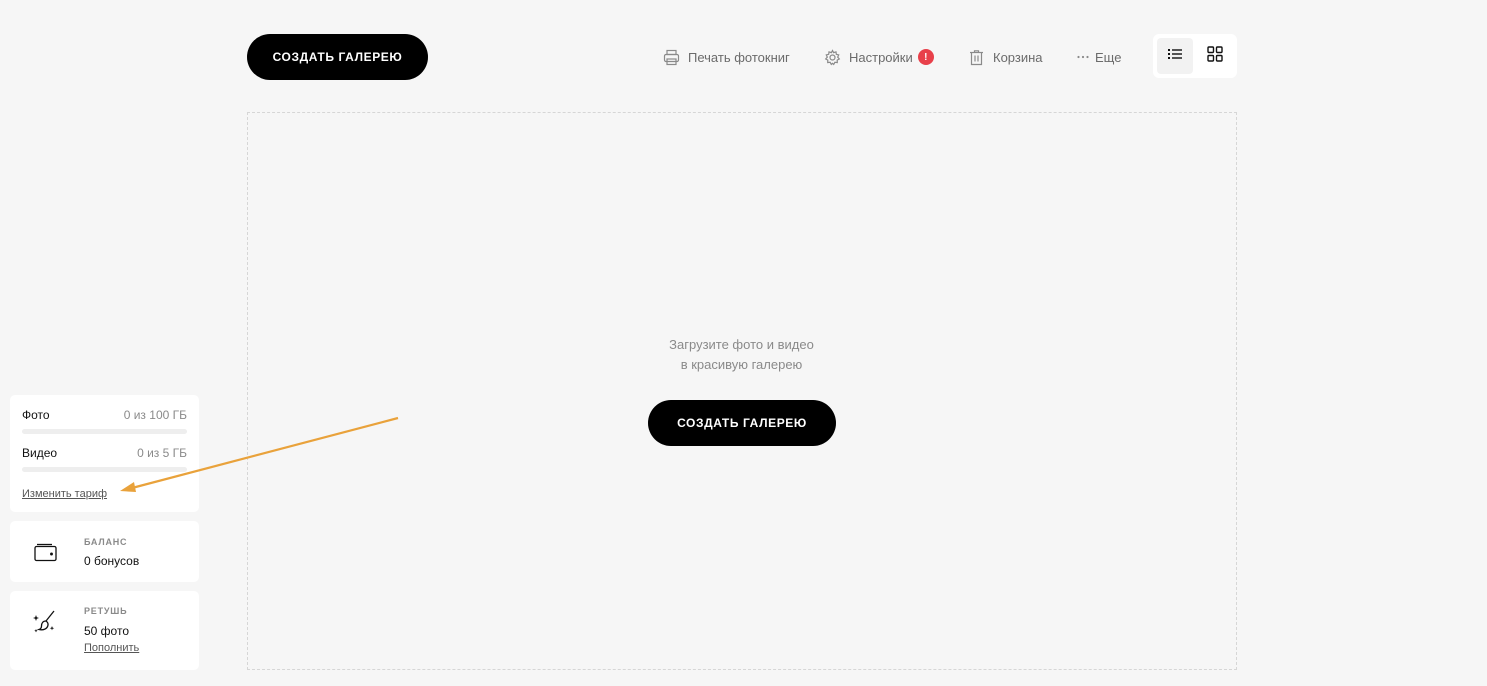  What do you see at coordinates (111, 648) in the screenshot?
I see `topup-retouch-link: Пополнить` at bounding box center [111, 648].